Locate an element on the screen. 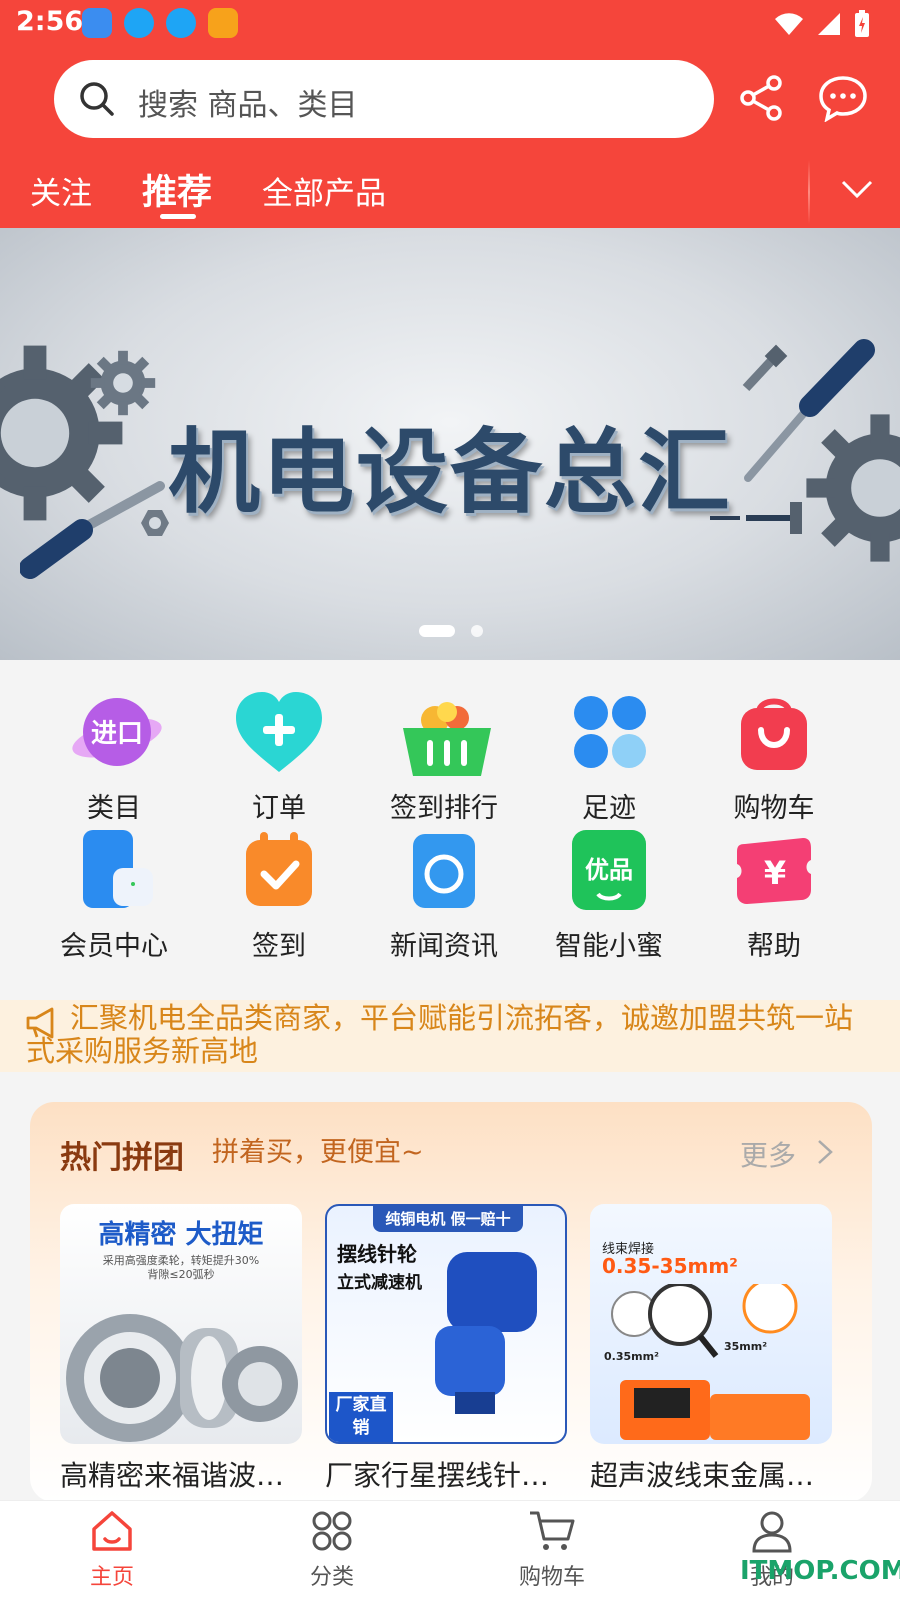 The width and height of the screenshot is (900, 1600). grid-item-member-center: 会员中心 is located at coordinates (114, 895).